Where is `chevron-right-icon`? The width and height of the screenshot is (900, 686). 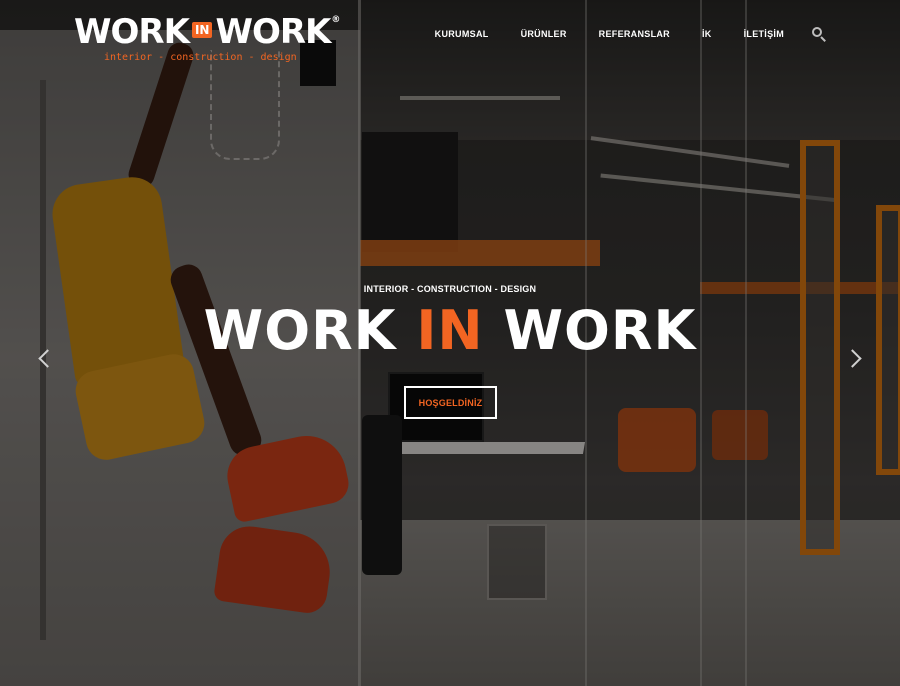
chevron-right-icon is located at coordinates (855, 359).